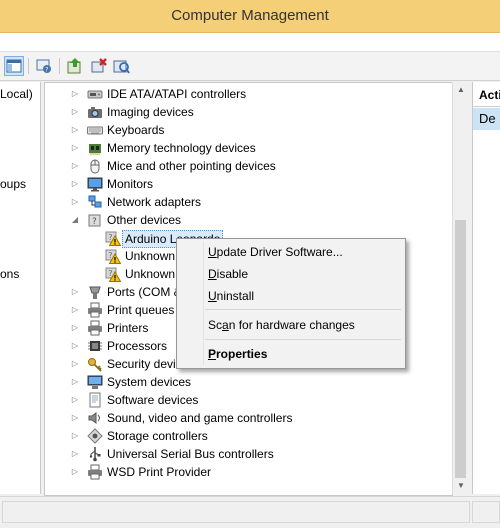 The height and width of the screenshot is (528, 500). Describe the element at coordinates (460, 349) in the screenshot. I see `scroll-thumb` at that location.